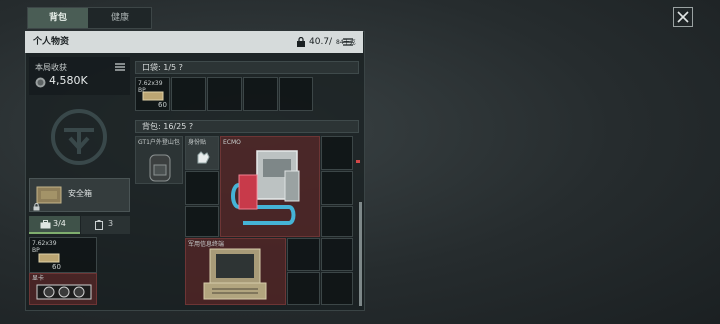 The width and height of the screenshot is (720, 324). I want to click on ecmo-item: ECMO, so click(270, 186).